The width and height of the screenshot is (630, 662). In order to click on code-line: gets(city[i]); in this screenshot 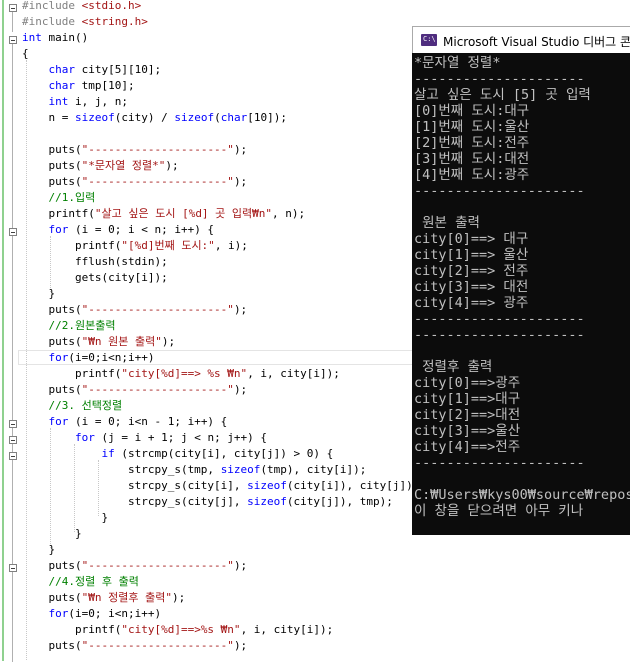, I will do `click(95, 278)`.